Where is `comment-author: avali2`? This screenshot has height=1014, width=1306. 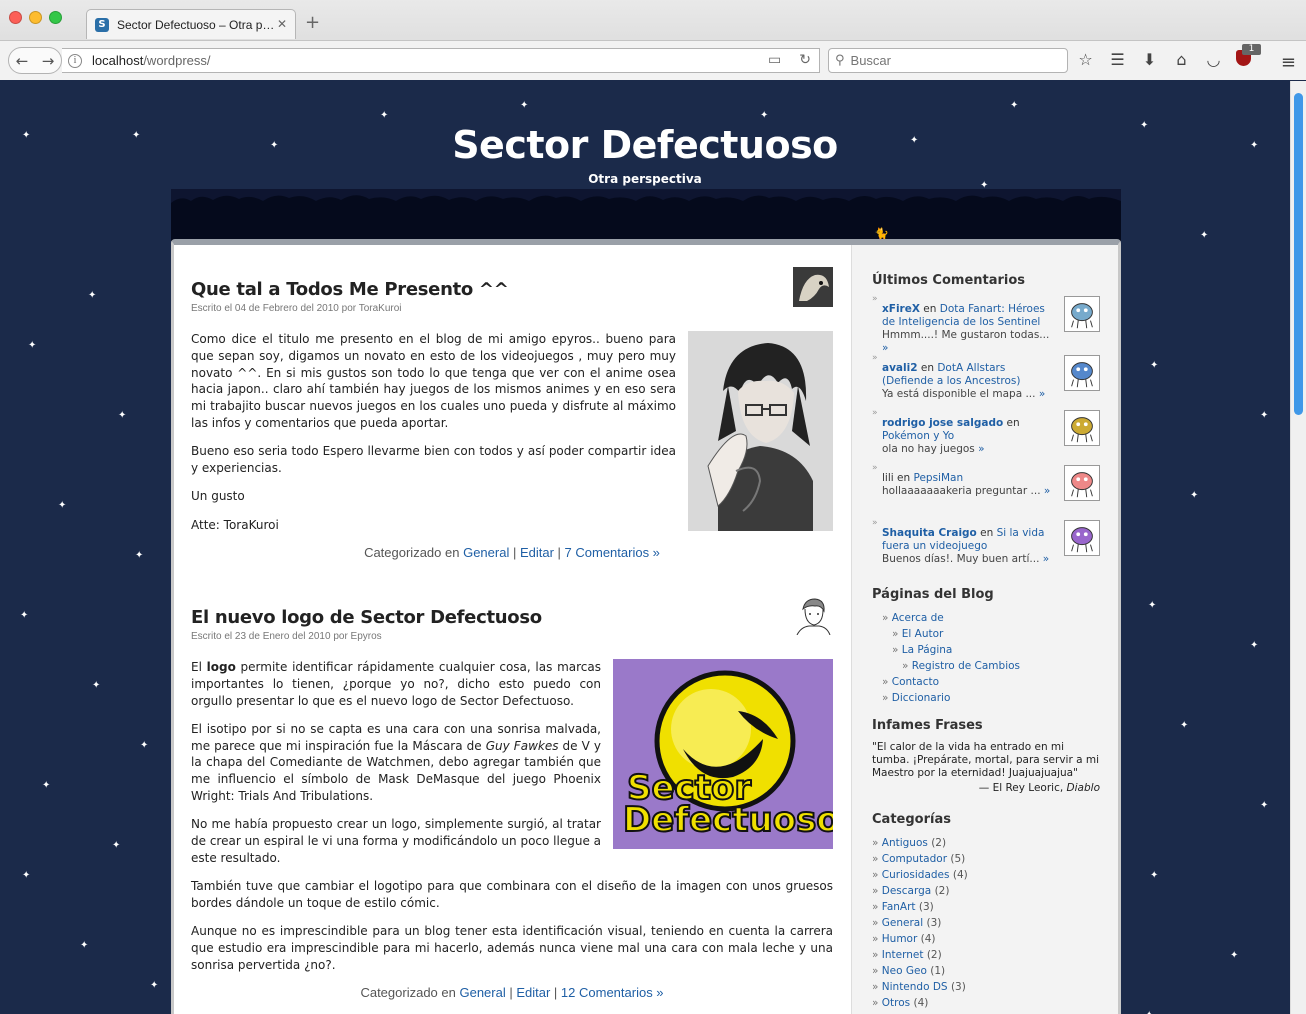
comment-author: avali2 is located at coordinates (900, 368).